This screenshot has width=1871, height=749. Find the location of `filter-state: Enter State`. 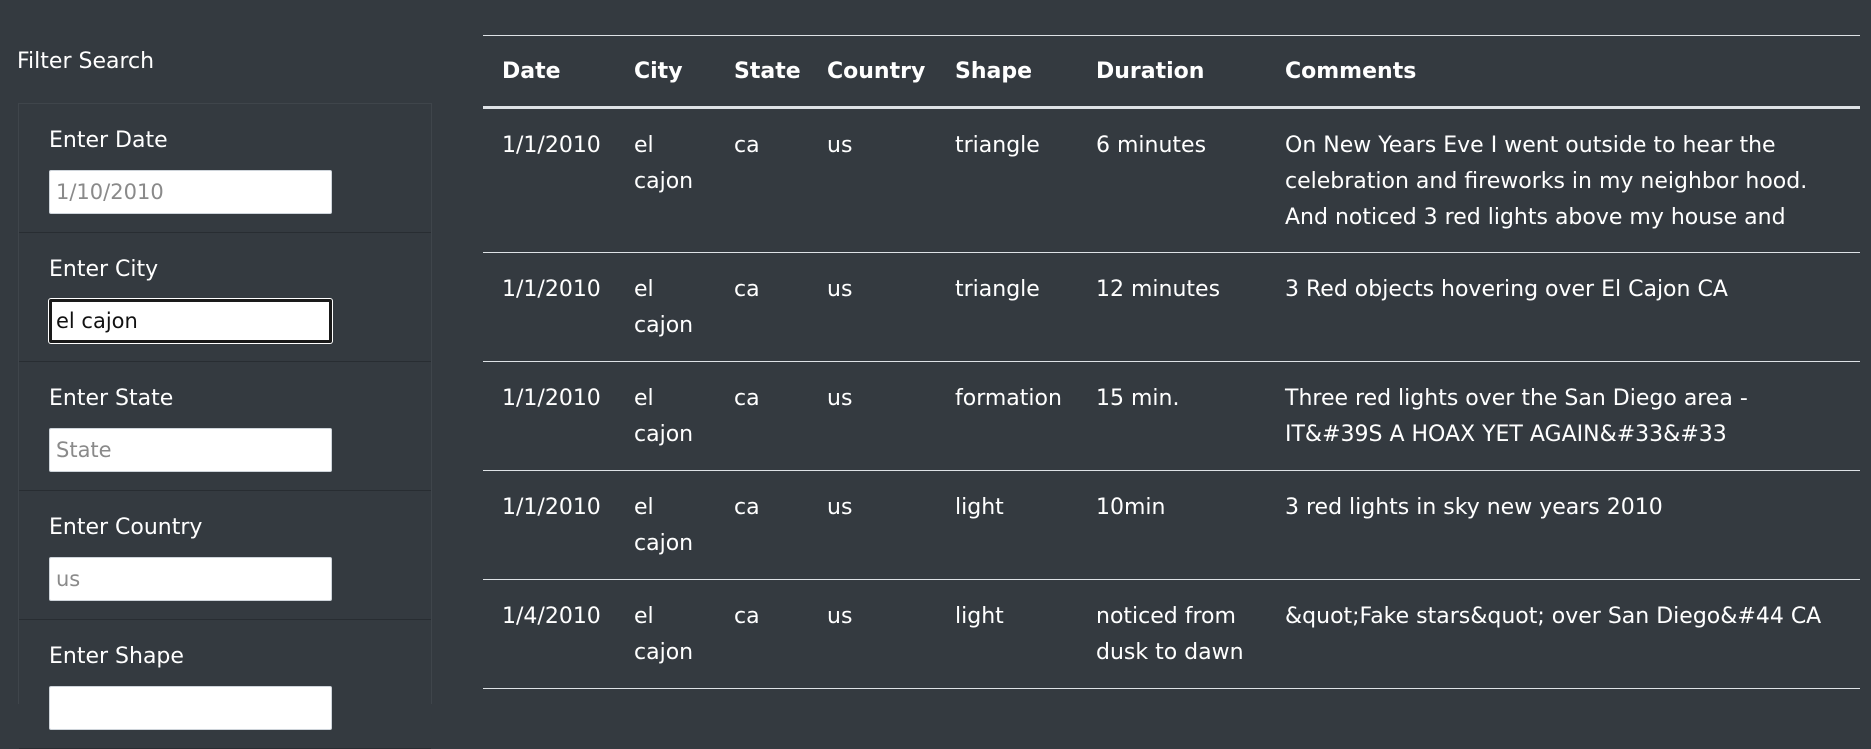

filter-state: Enter State is located at coordinates (225, 426).